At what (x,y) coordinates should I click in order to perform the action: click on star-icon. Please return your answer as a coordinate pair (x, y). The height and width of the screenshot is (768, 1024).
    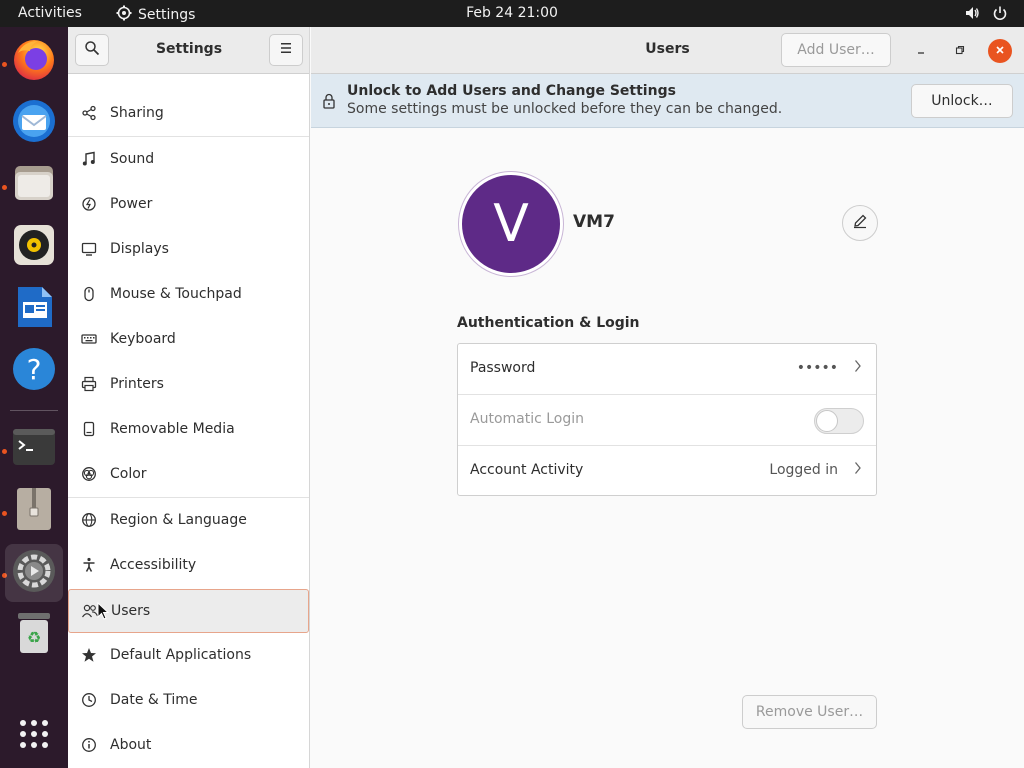
    Looking at the image, I should click on (89, 655).